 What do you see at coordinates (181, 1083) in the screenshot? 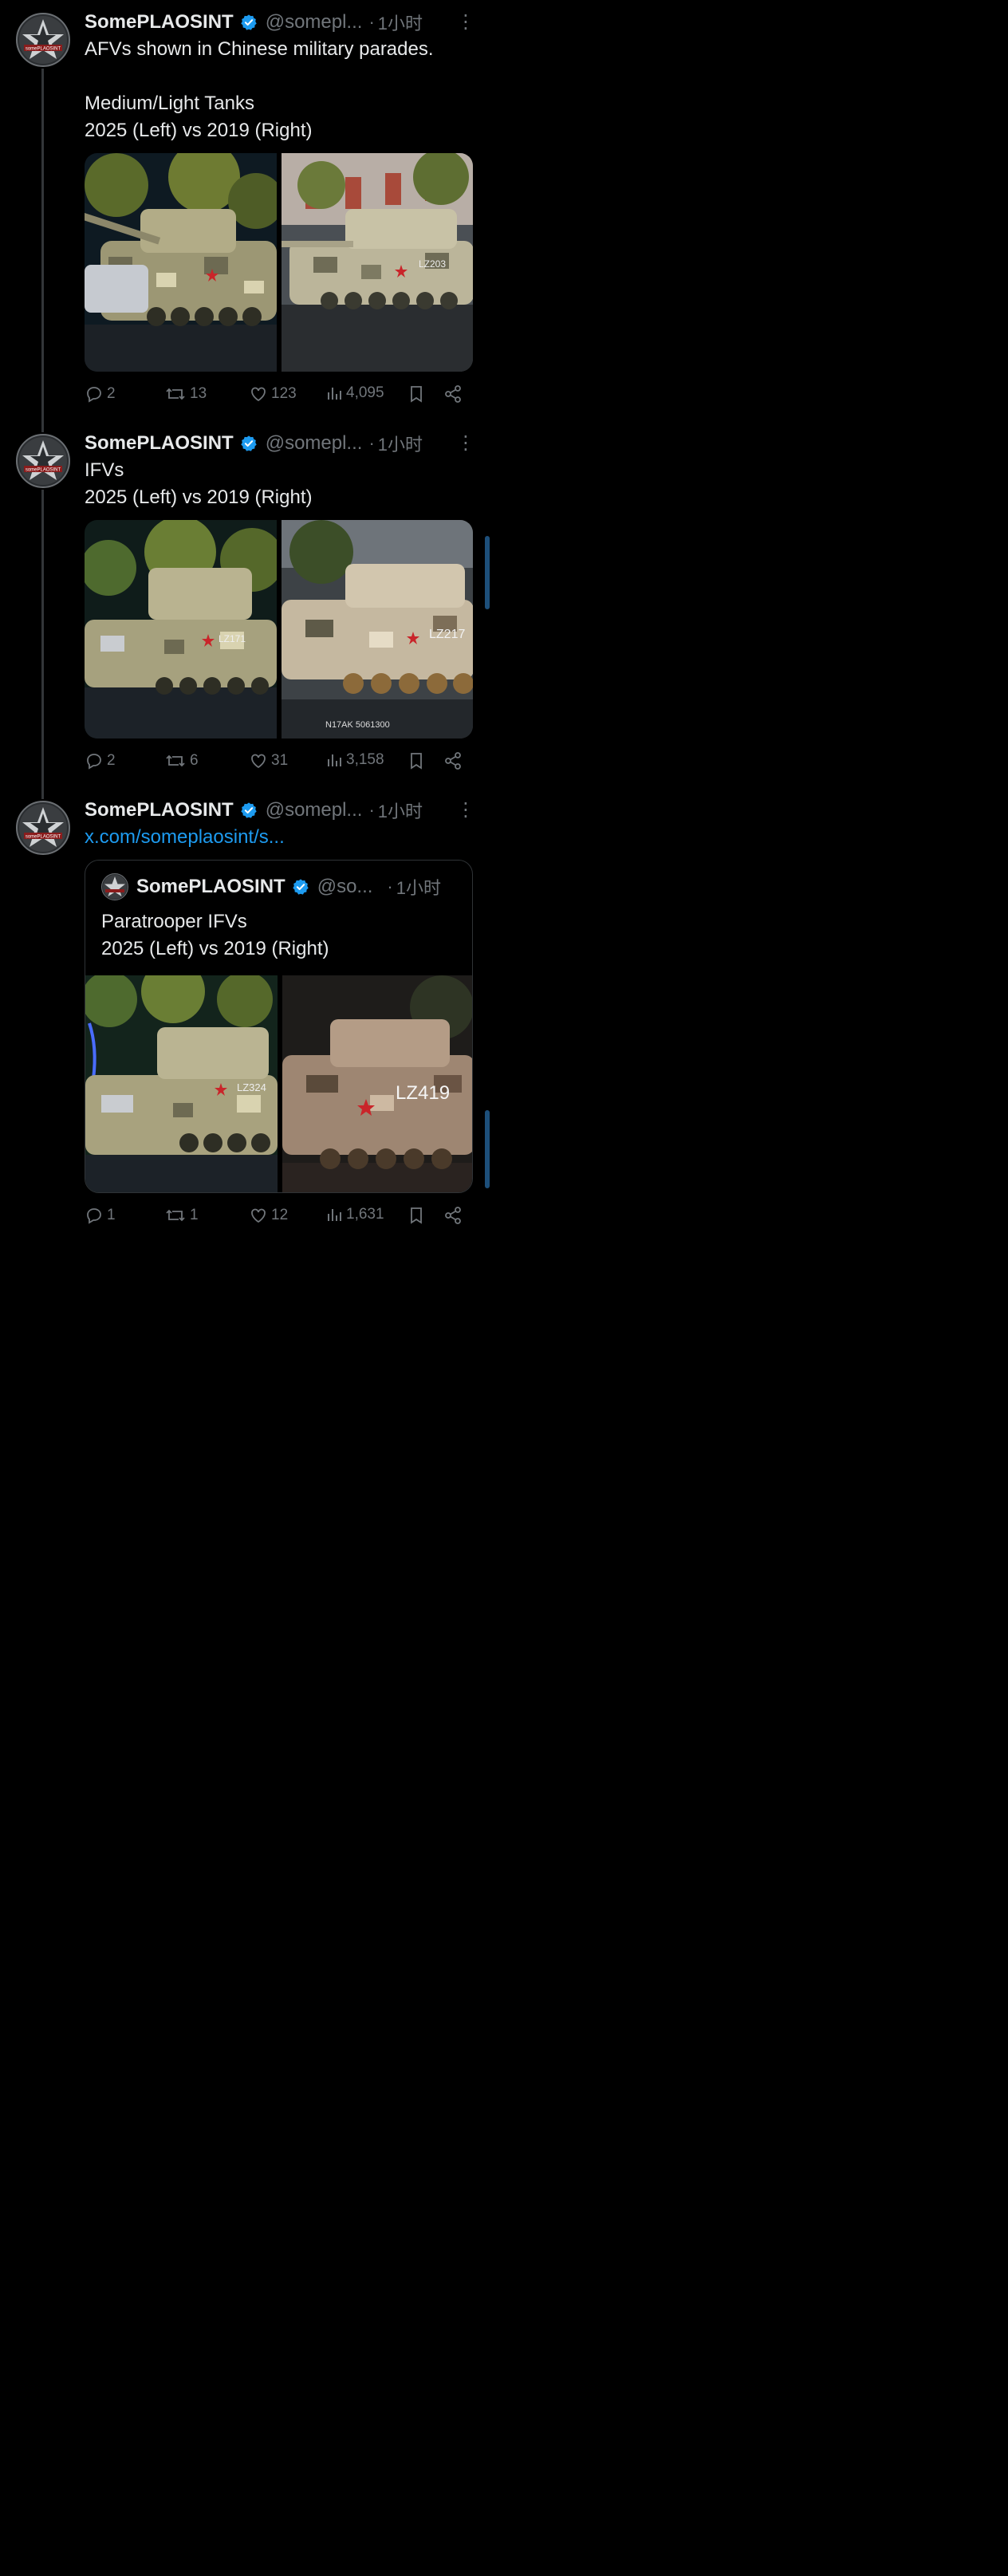
I see `media-image-left: LZ324` at bounding box center [181, 1083].